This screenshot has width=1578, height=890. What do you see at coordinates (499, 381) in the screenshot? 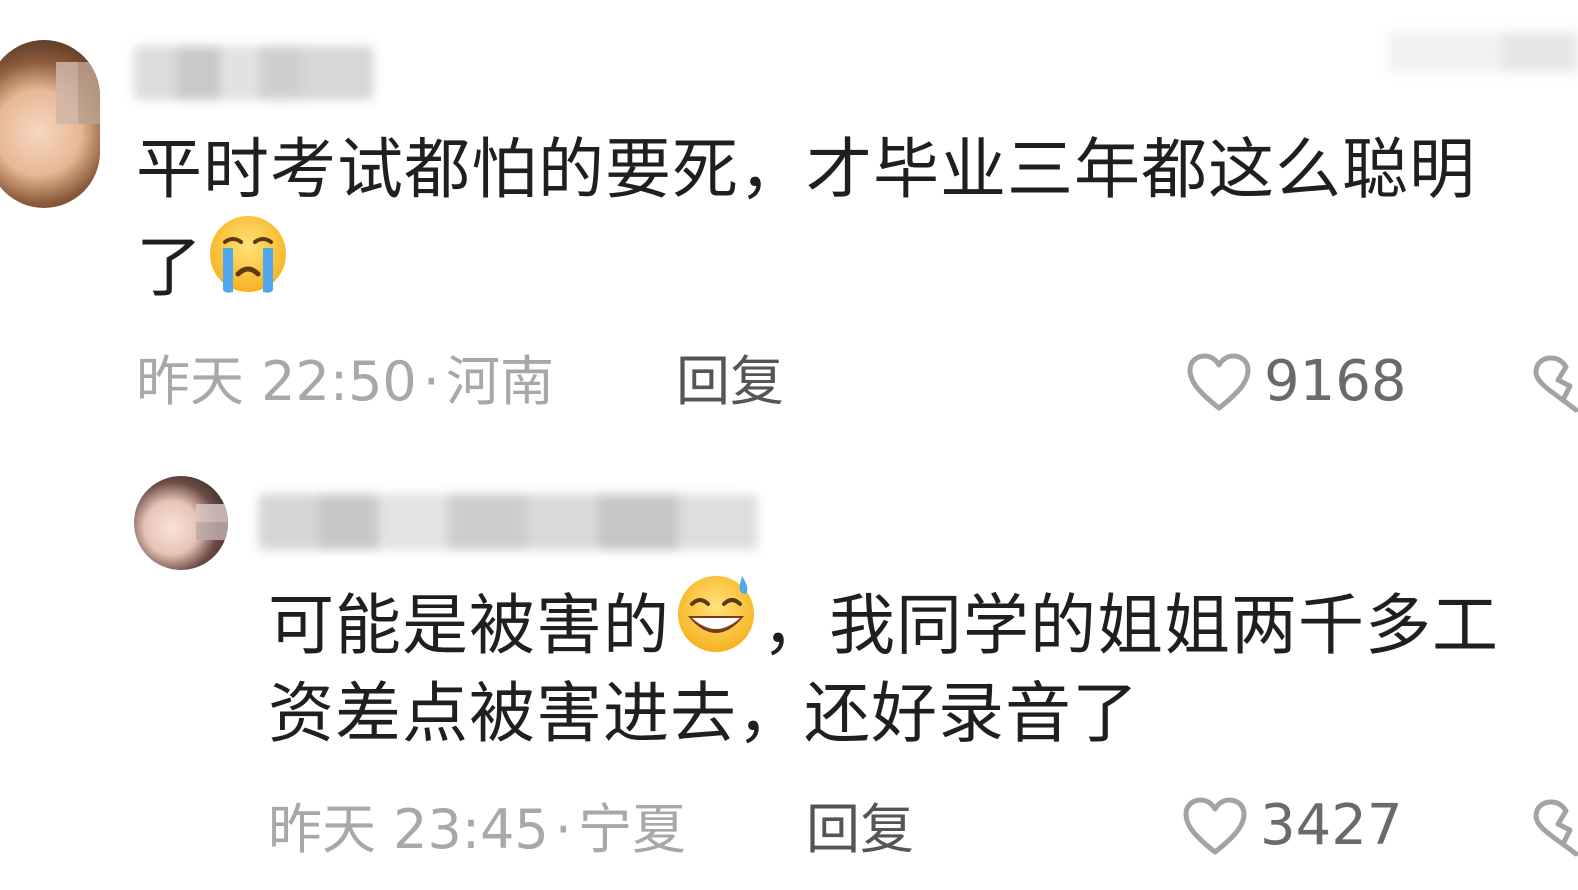
I see `comment-location: 河南` at bounding box center [499, 381].